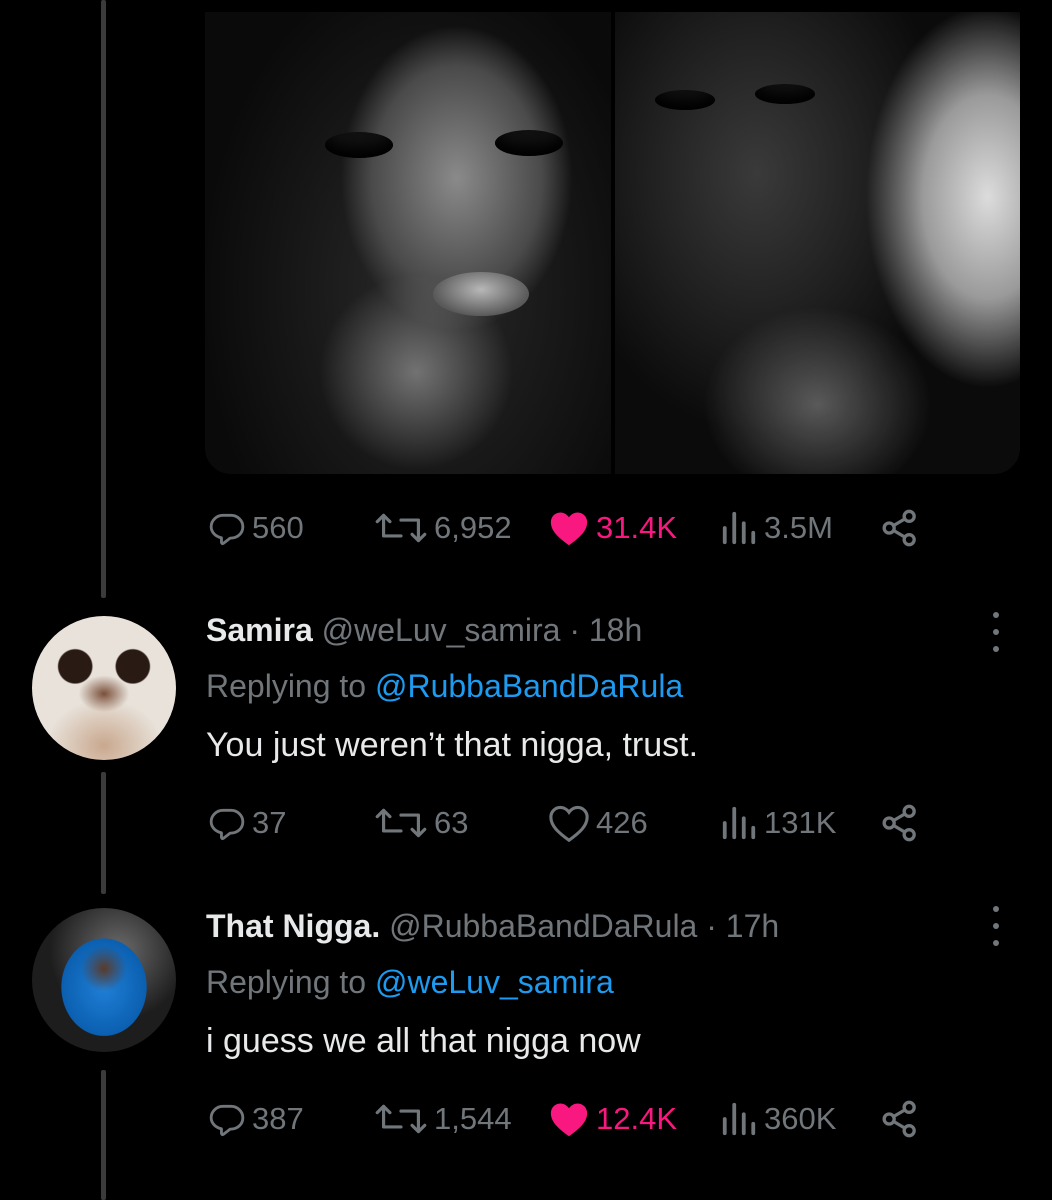 The height and width of the screenshot is (1200, 1052). What do you see at coordinates (441, 630) in the screenshot?
I see `user-handle: @weLuv_samira` at bounding box center [441, 630].